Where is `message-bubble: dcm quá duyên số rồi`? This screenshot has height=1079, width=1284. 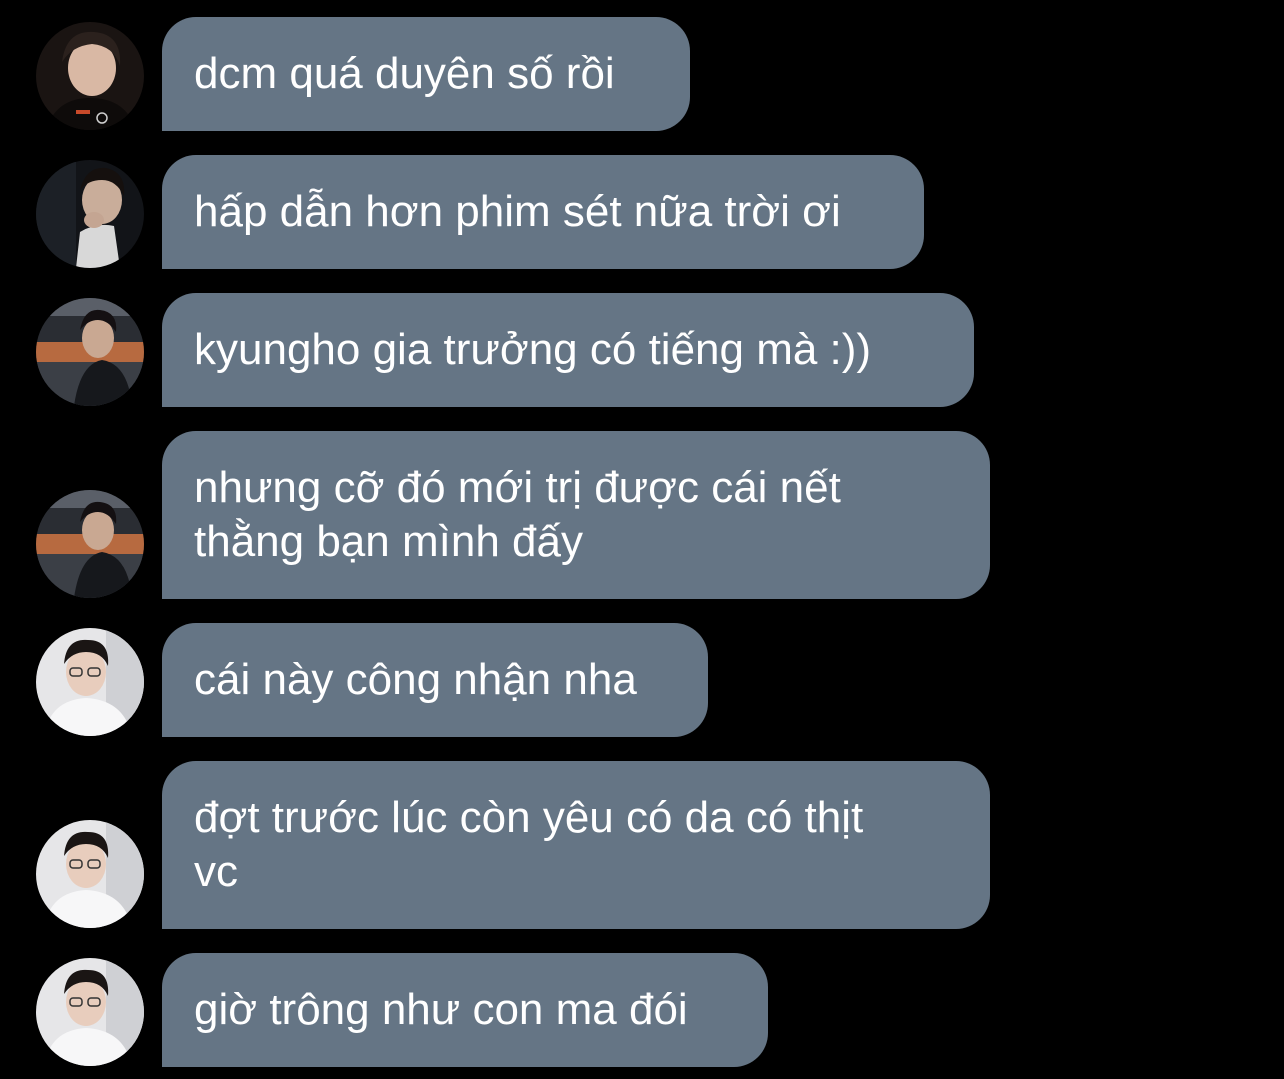 message-bubble: dcm quá duyên số rồi is located at coordinates (426, 74).